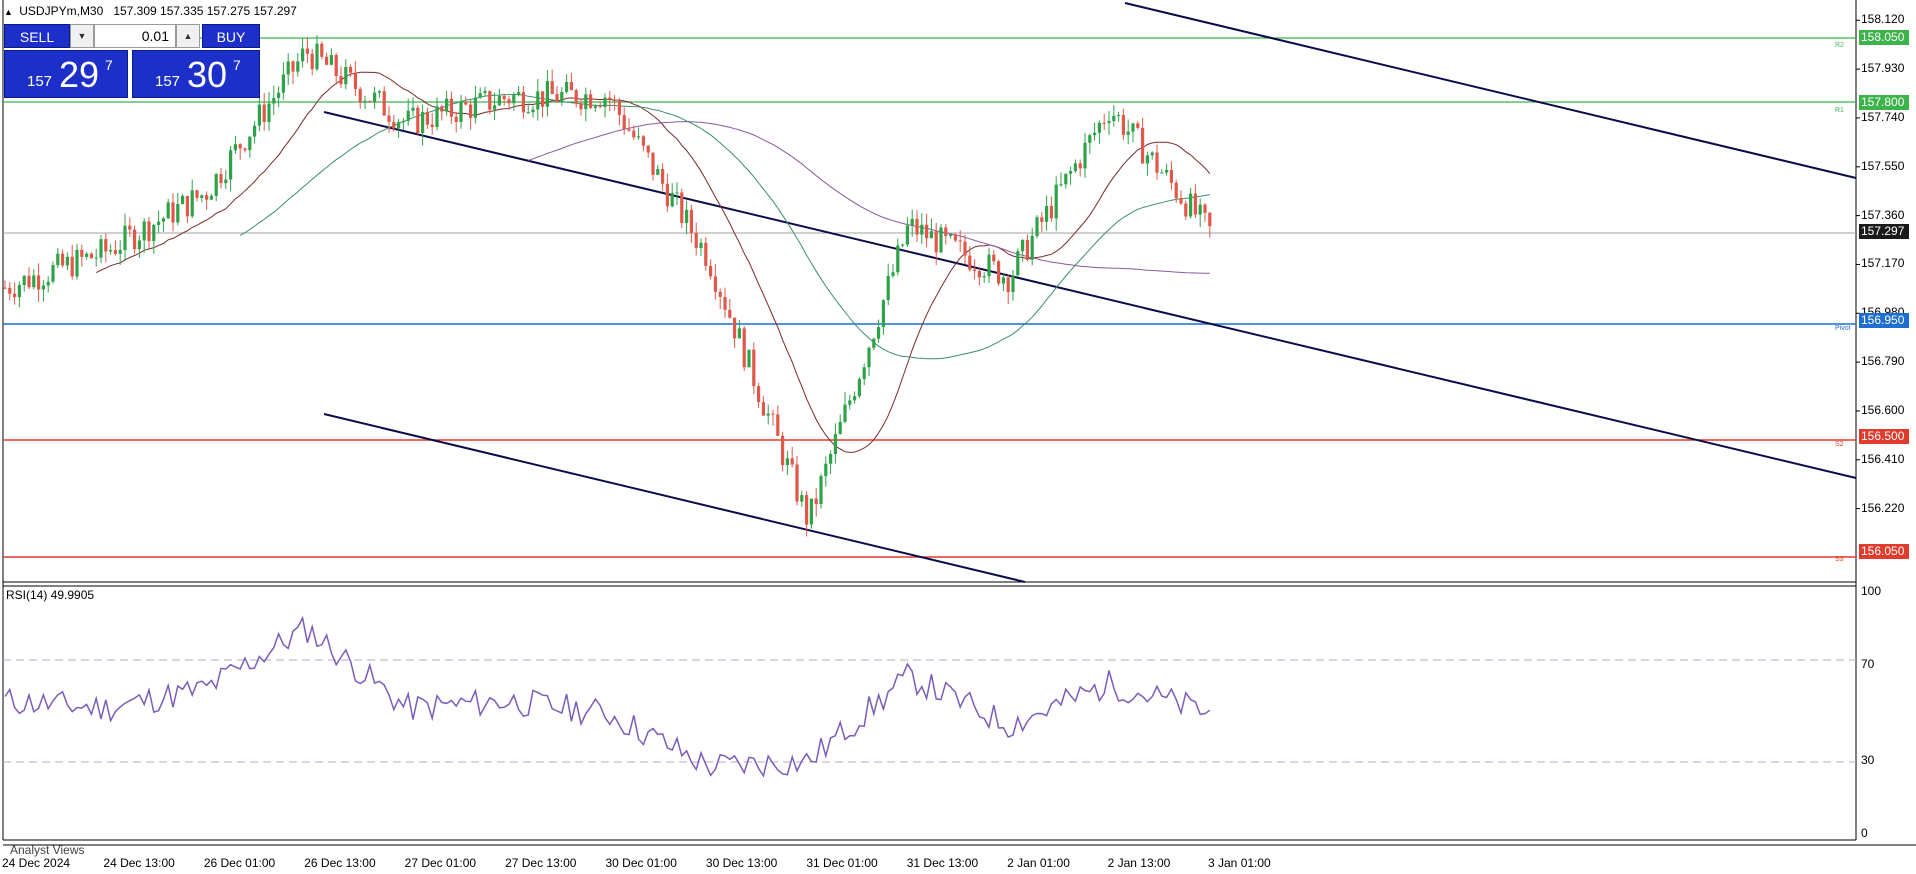  I want to click on level-tag: S2, so click(1839, 444).